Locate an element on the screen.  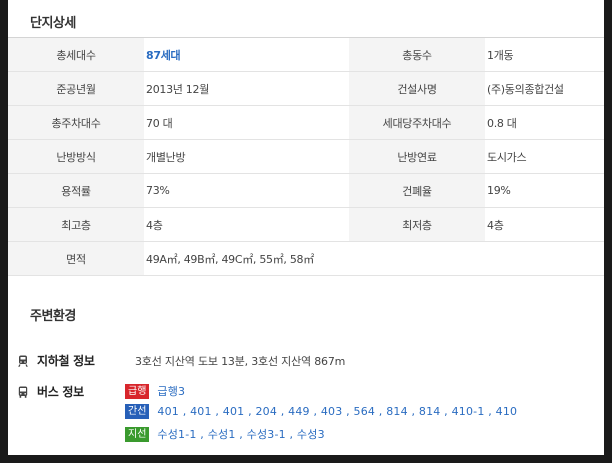
value-heating-fuel: 도시가스 is located at coordinates (507, 157).